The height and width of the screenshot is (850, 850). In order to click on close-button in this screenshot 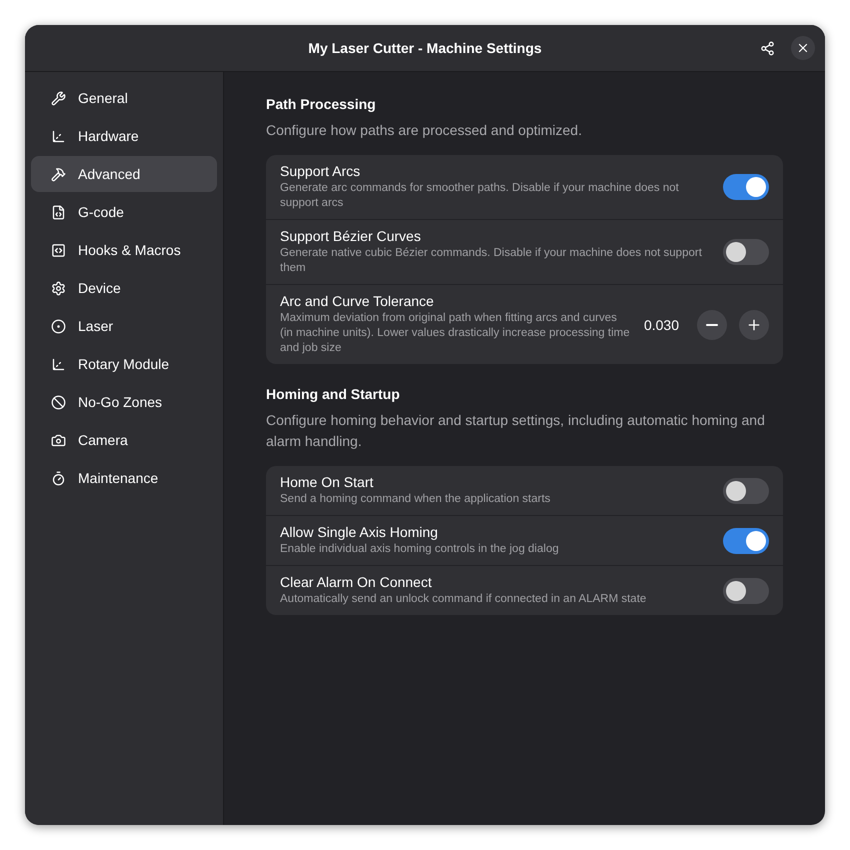, I will do `click(803, 48)`.